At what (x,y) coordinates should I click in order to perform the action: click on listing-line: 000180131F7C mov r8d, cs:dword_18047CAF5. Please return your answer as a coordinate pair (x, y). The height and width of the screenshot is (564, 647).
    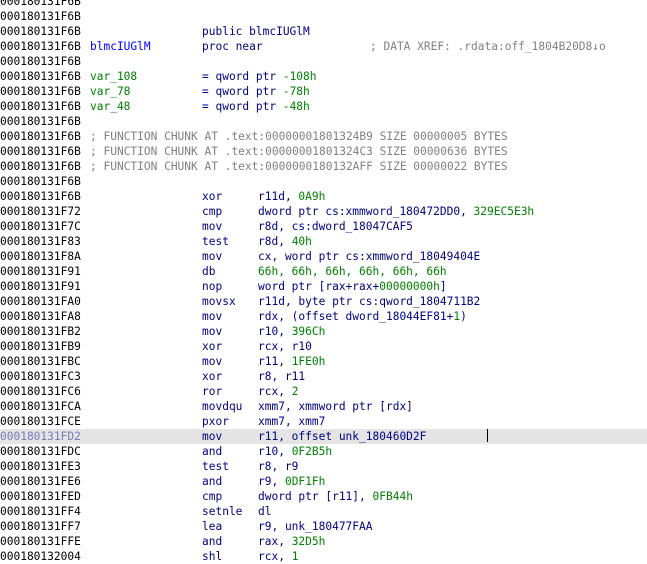
    Looking at the image, I should click on (323, 226).